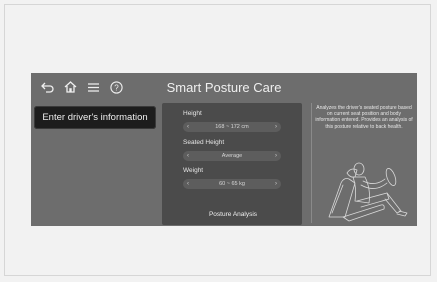  Describe the element at coordinates (192, 113) in the screenshot. I see `height-label: Height` at that location.